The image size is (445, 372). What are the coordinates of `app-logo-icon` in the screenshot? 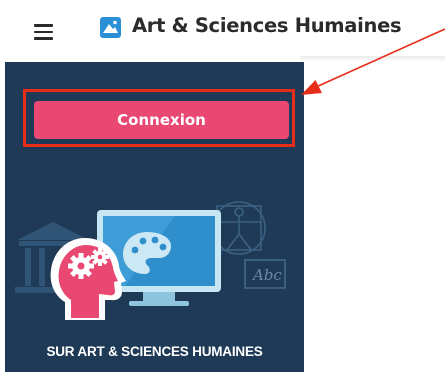 It's located at (110, 27).